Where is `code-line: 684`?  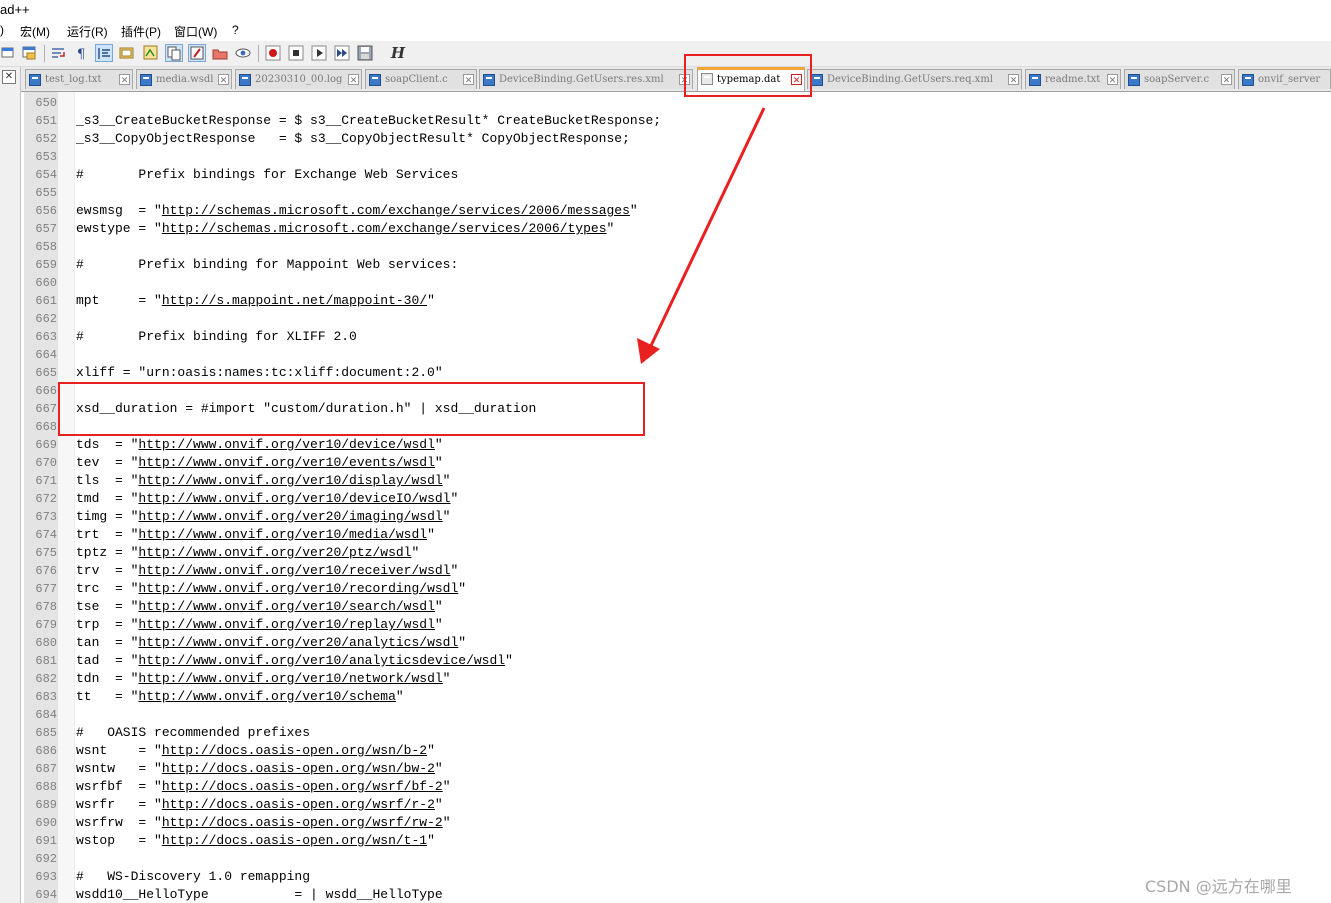
code-line: 684 is located at coordinates (677, 715).